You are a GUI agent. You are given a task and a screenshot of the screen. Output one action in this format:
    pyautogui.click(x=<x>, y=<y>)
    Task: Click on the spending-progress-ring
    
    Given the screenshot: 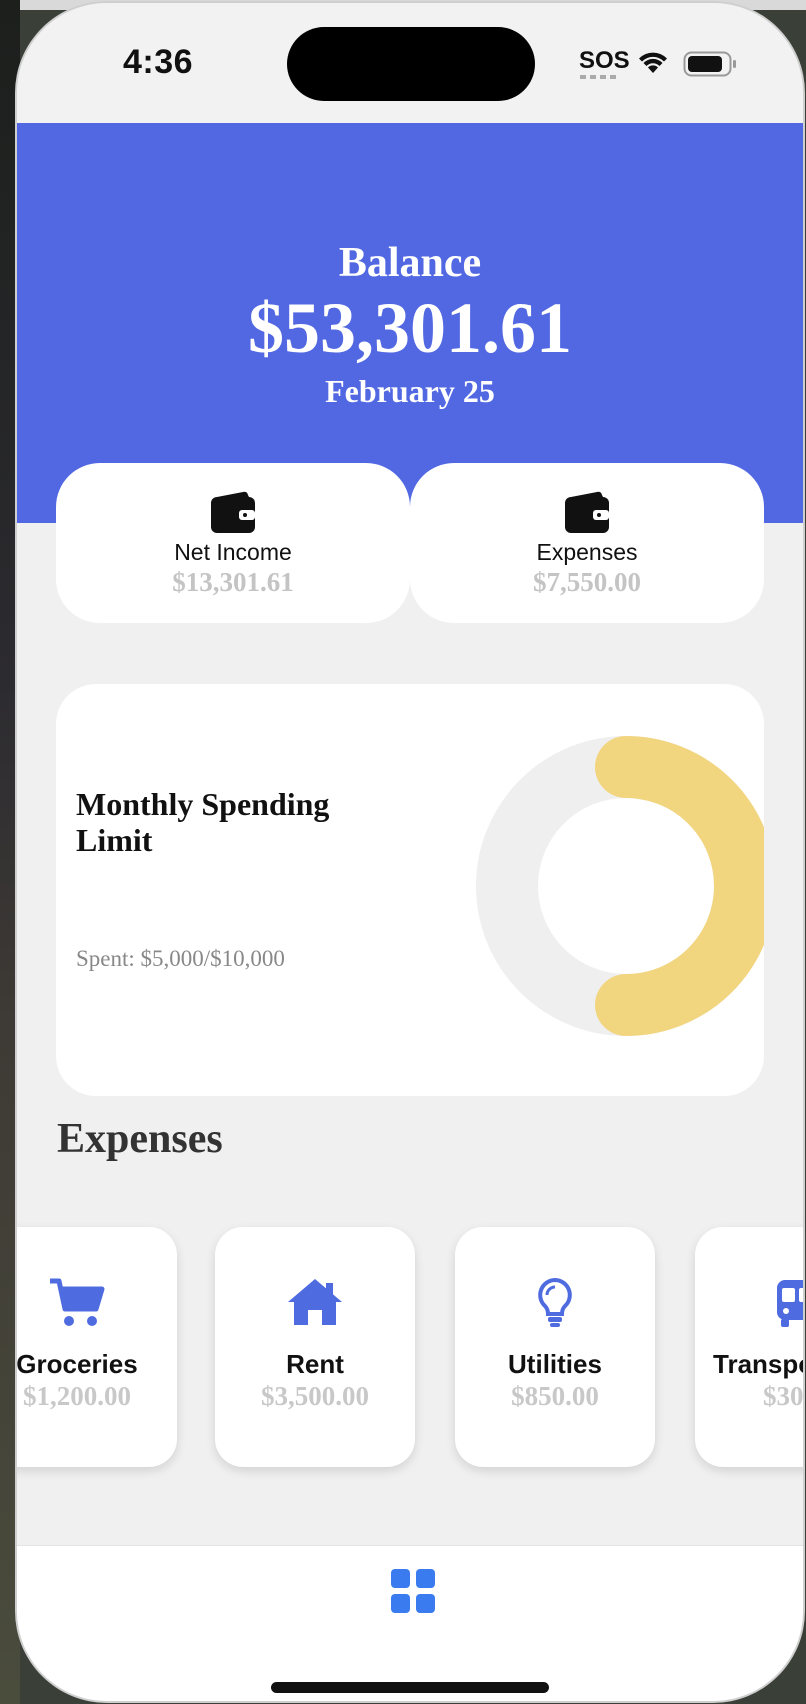 What is the action you would take?
    pyautogui.click(x=620, y=886)
    